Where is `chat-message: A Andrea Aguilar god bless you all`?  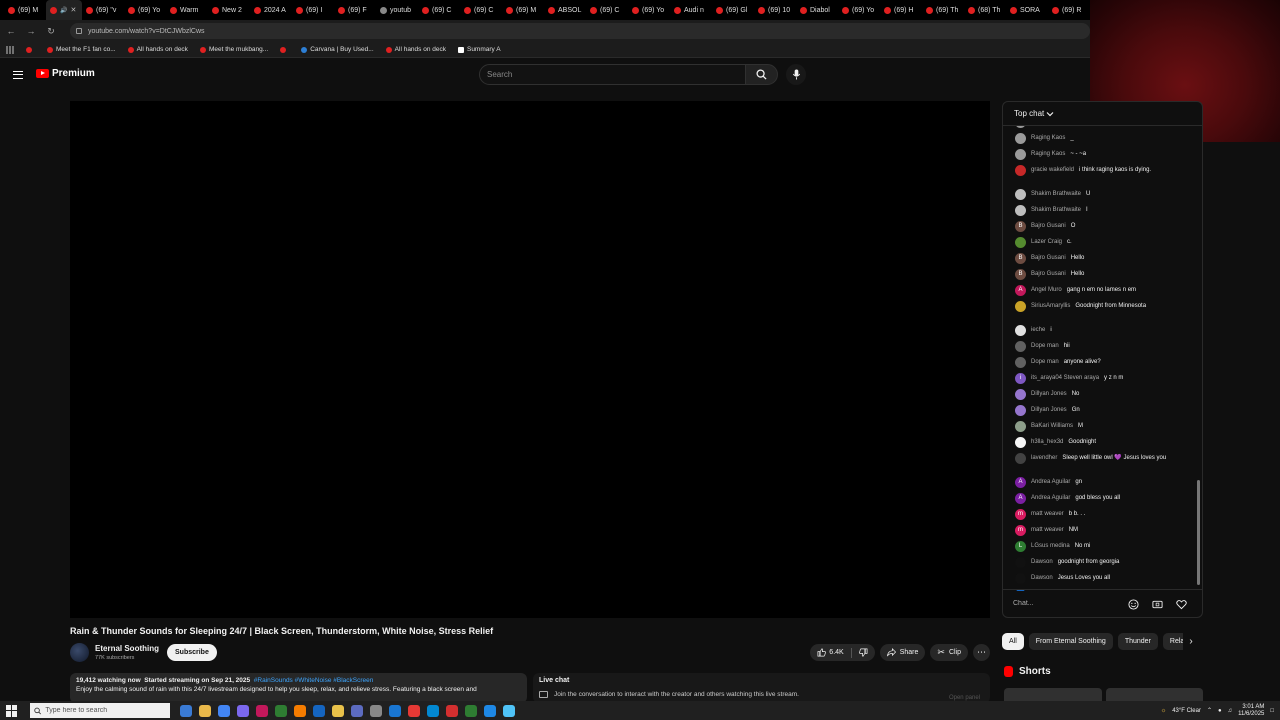
chat-message: A Andrea Aguilar god bless you all is located at coordinates (1102, 498).